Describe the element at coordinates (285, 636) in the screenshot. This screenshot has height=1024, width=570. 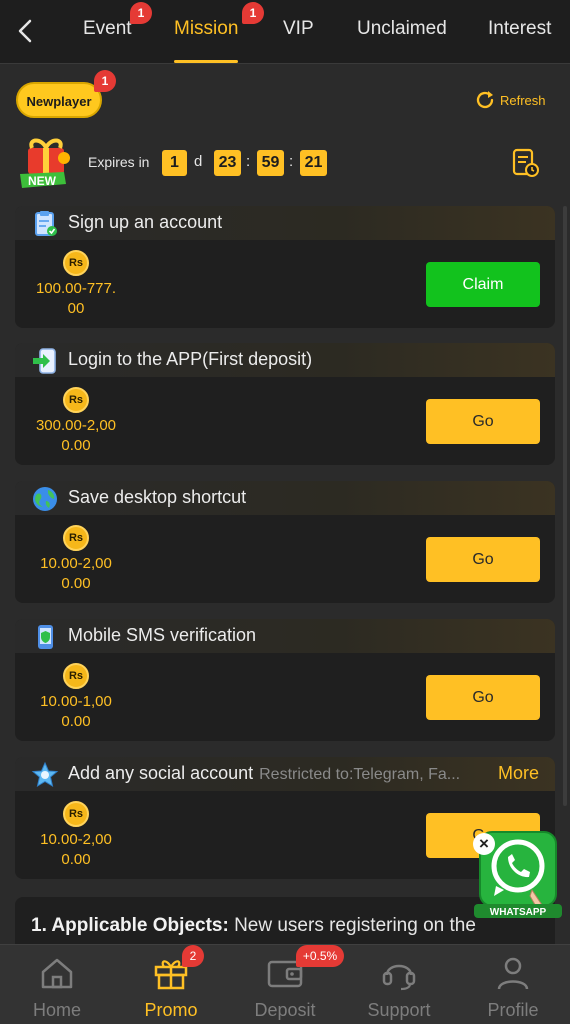
I see `mission-card-header: Mobile SMS verification` at that location.